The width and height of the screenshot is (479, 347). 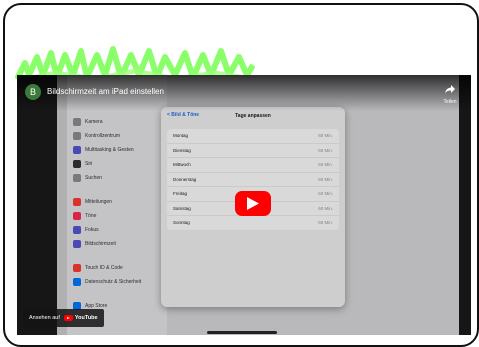 What do you see at coordinates (44, 318) in the screenshot?
I see `watch-on-label: Ansehen auf` at bounding box center [44, 318].